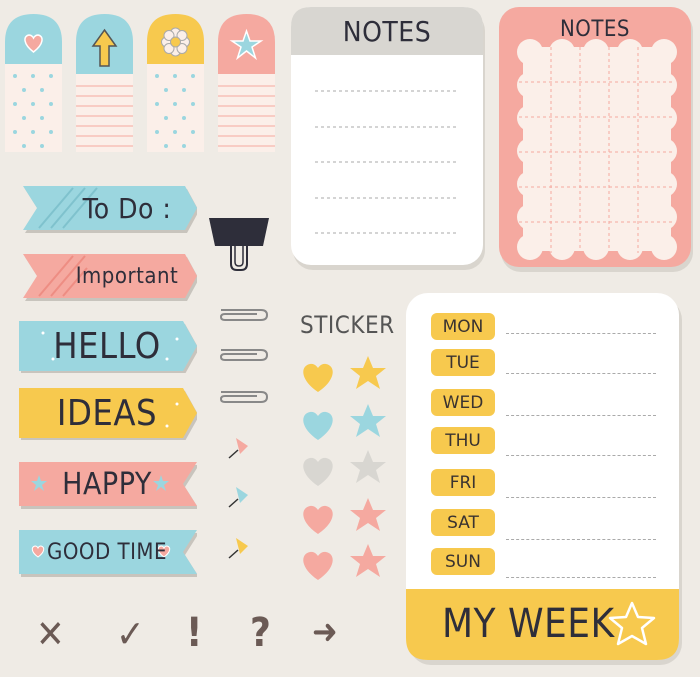 This screenshot has height=677, width=700. I want to click on flower-icon, so click(175, 42).